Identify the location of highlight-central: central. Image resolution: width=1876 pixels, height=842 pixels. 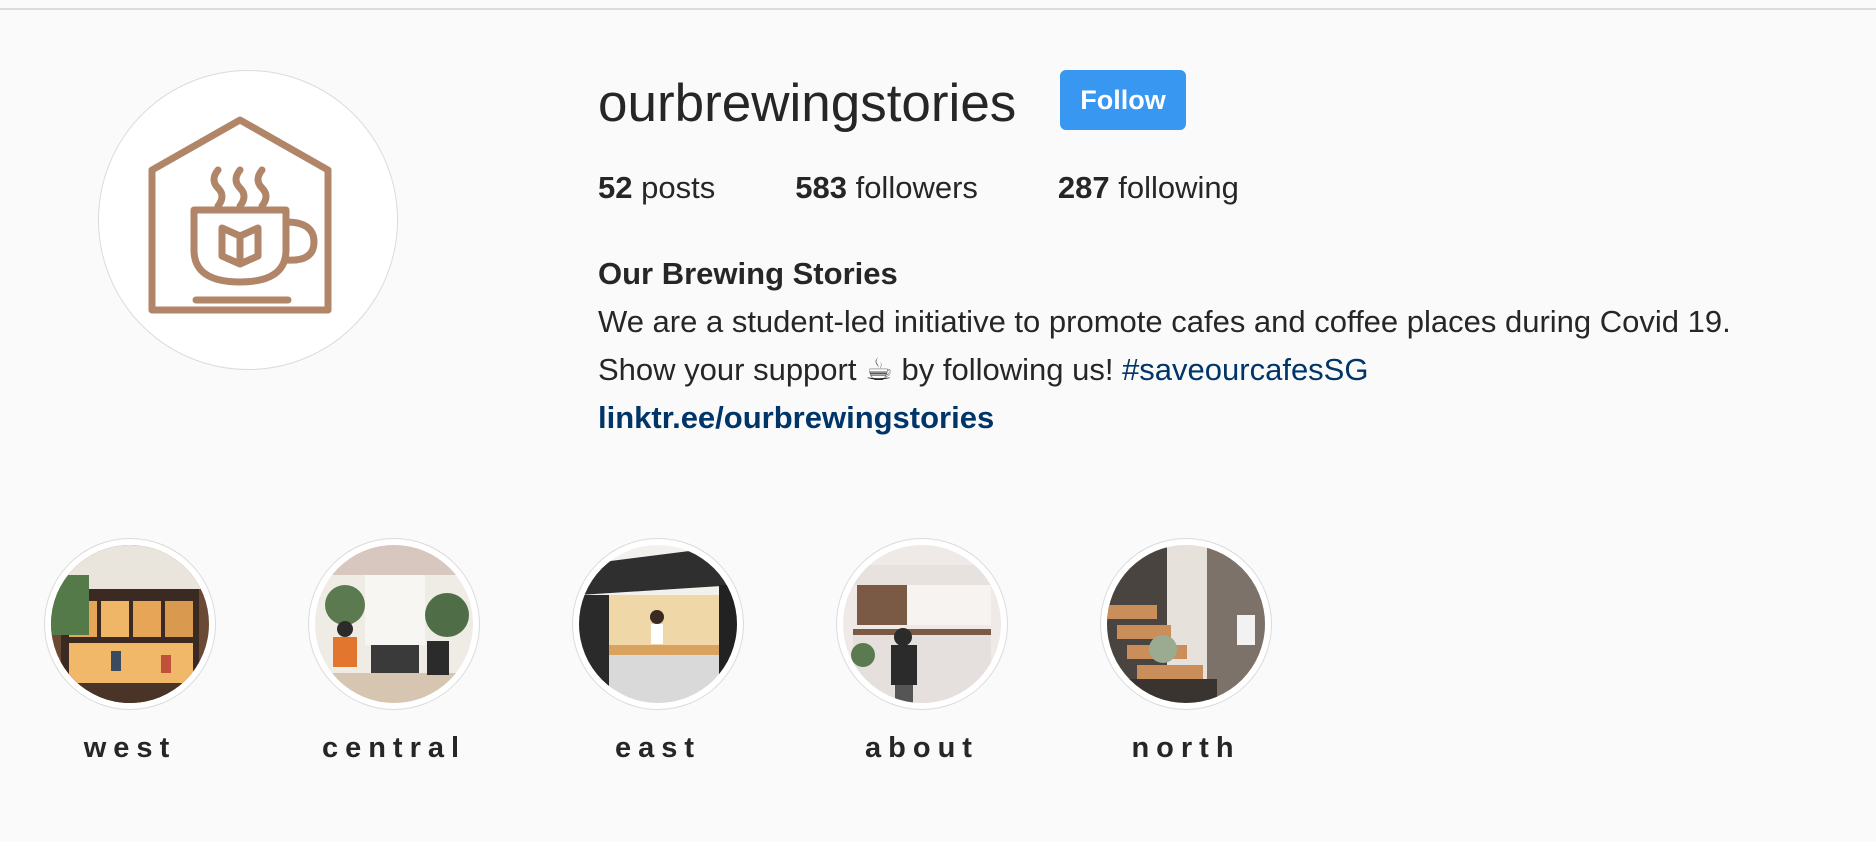
(394, 651).